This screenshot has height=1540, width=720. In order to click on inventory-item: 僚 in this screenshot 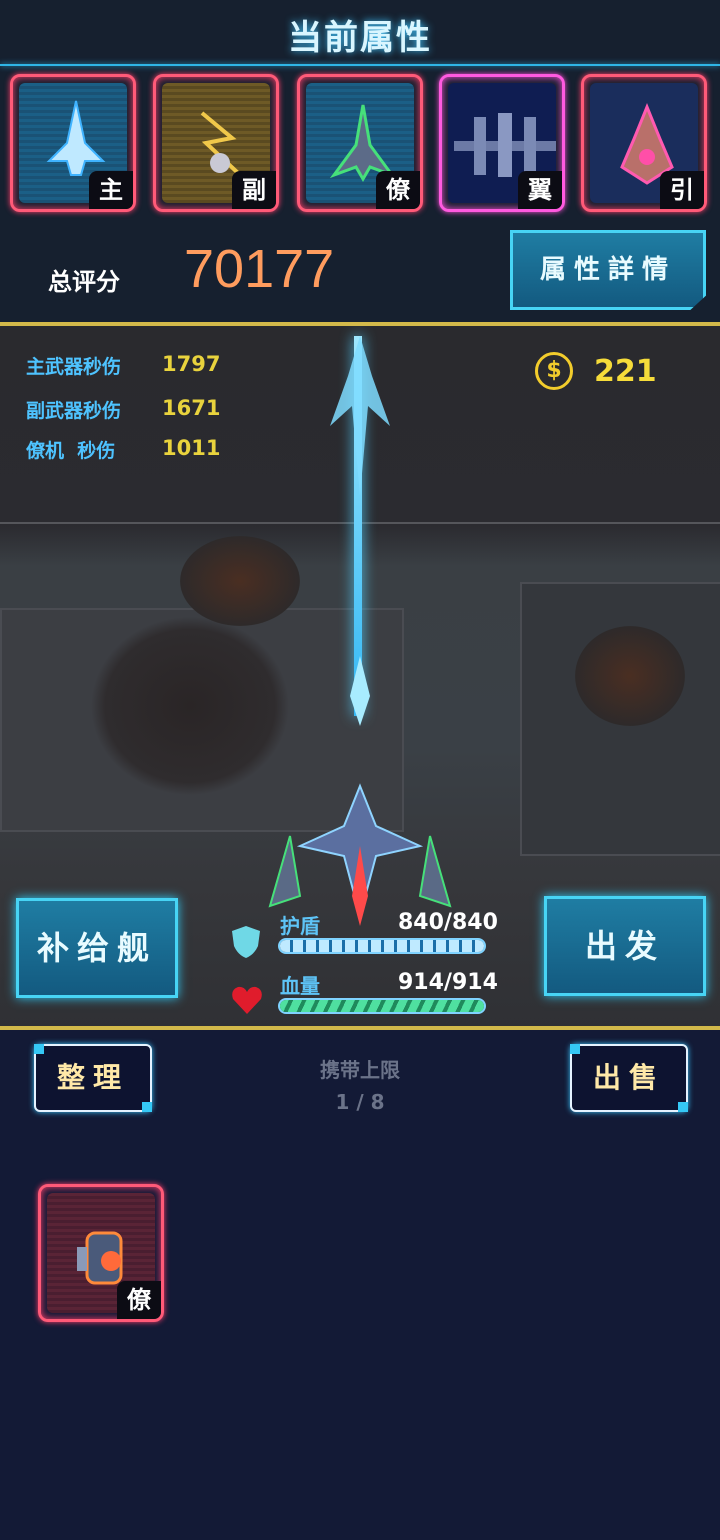, I will do `click(101, 1253)`.